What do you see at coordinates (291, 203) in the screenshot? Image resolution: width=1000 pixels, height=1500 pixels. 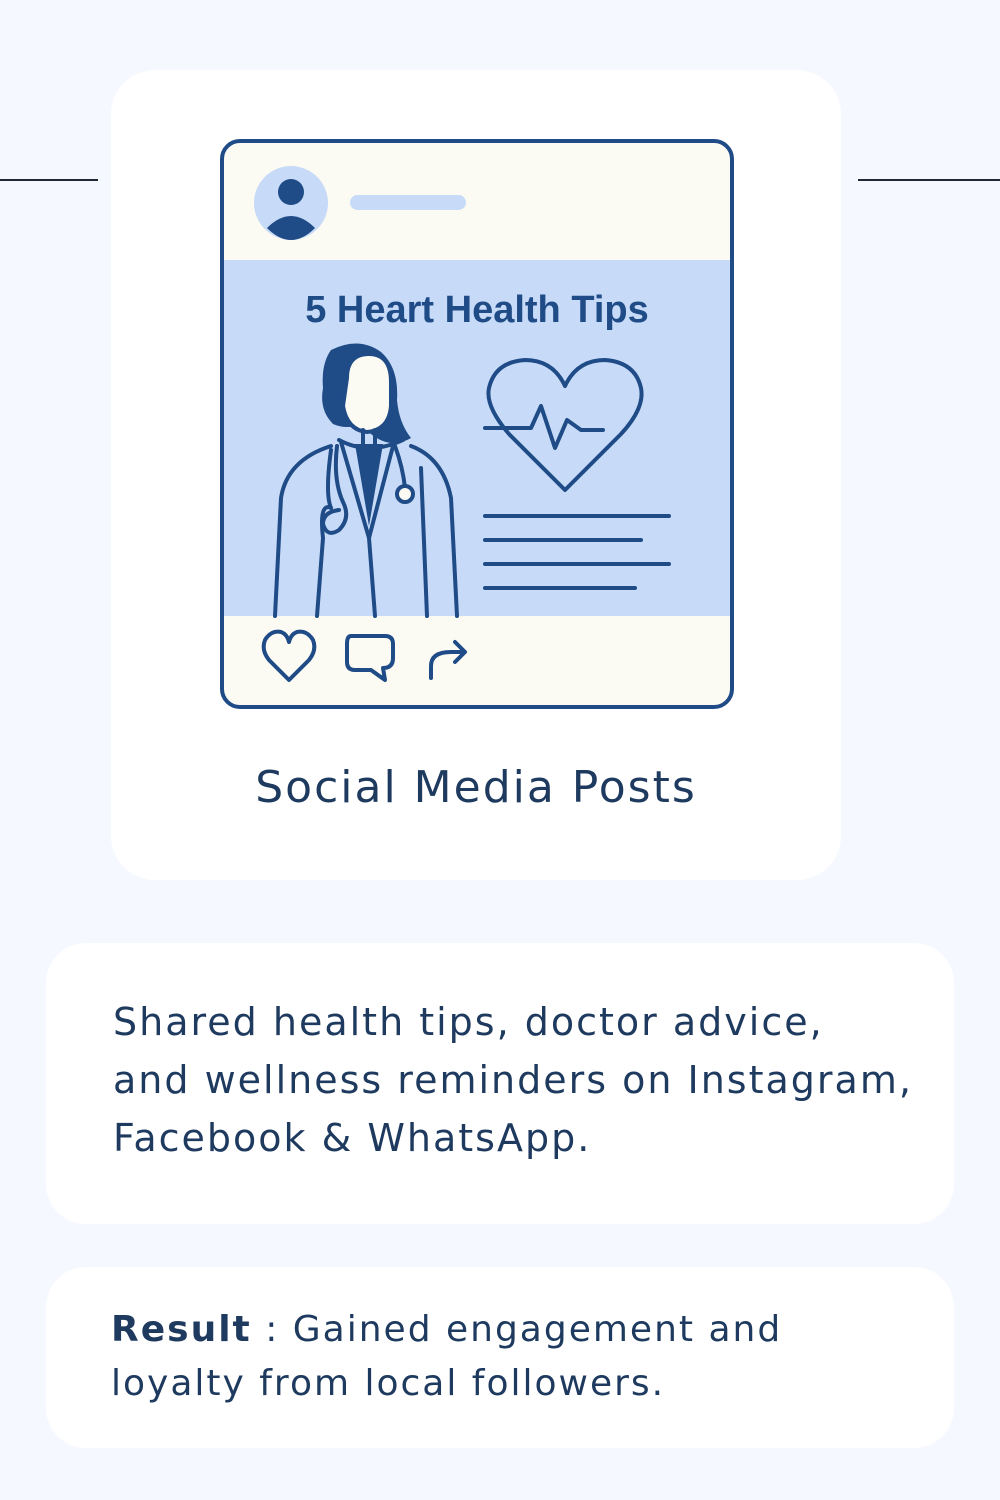 I see `avatar-icon` at bounding box center [291, 203].